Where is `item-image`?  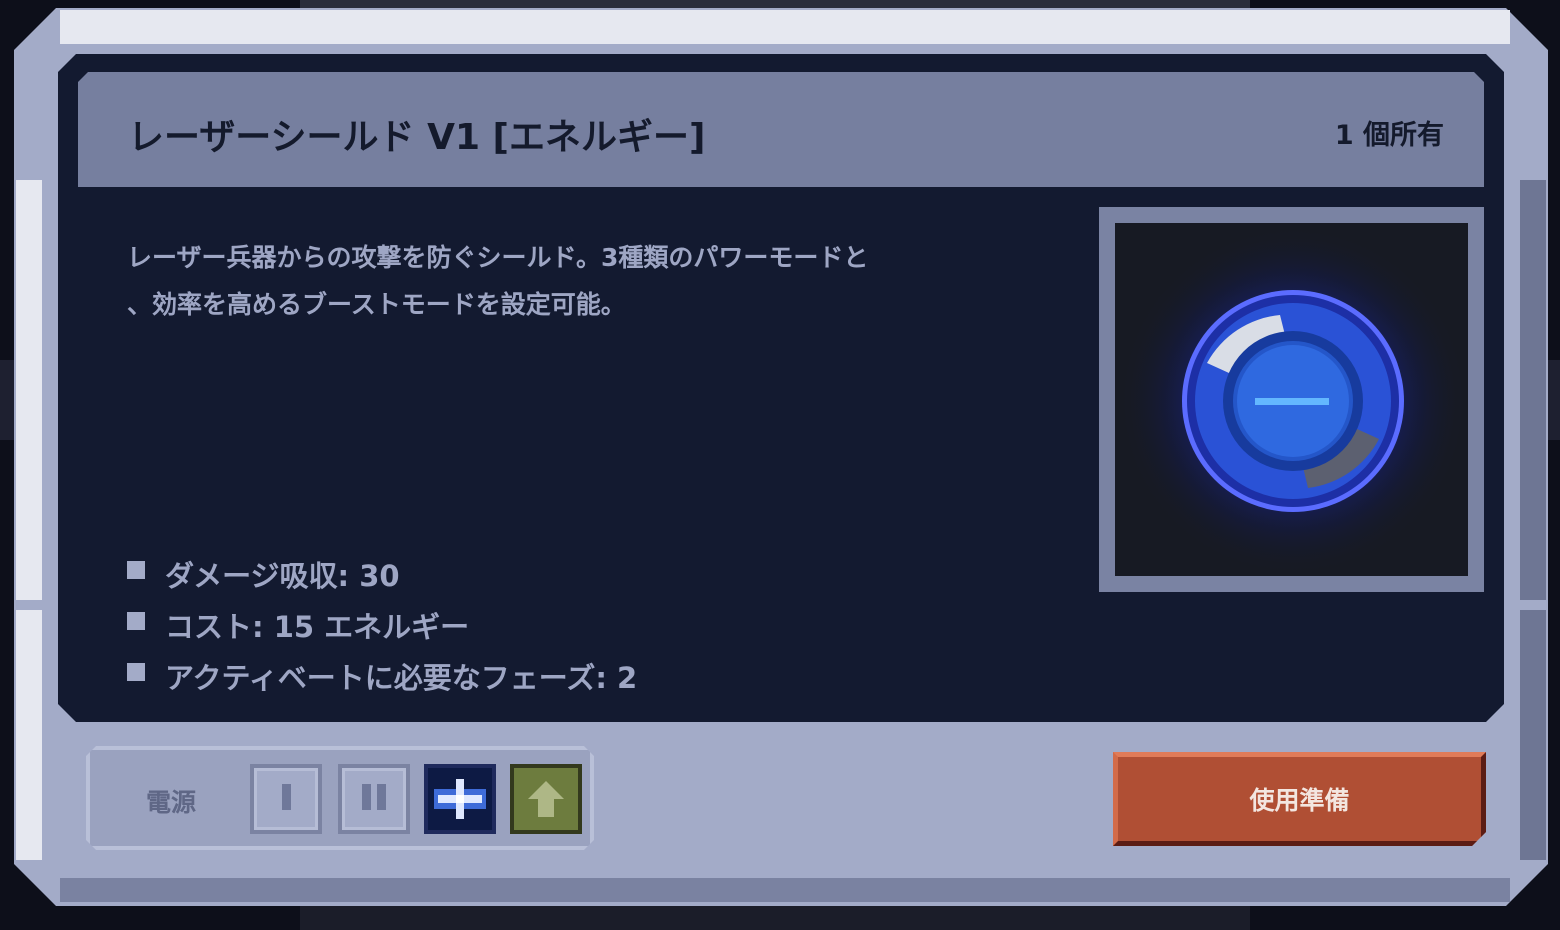 item-image is located at coordinates (1291, 399).